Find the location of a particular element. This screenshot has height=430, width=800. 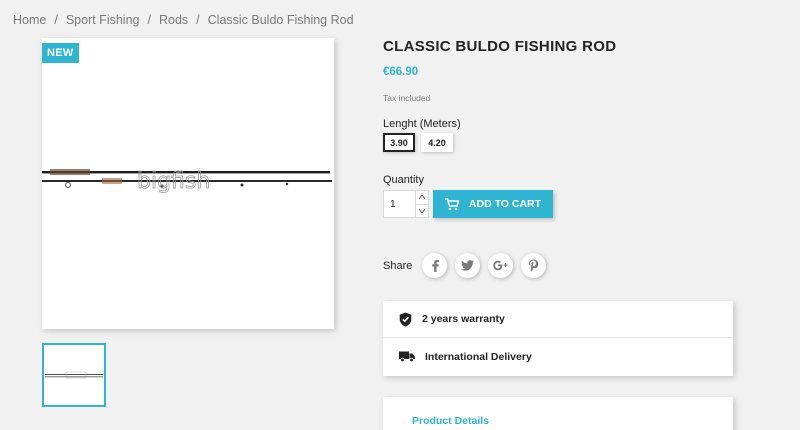

google-plus-share-button is located at coordinates (501, 265).